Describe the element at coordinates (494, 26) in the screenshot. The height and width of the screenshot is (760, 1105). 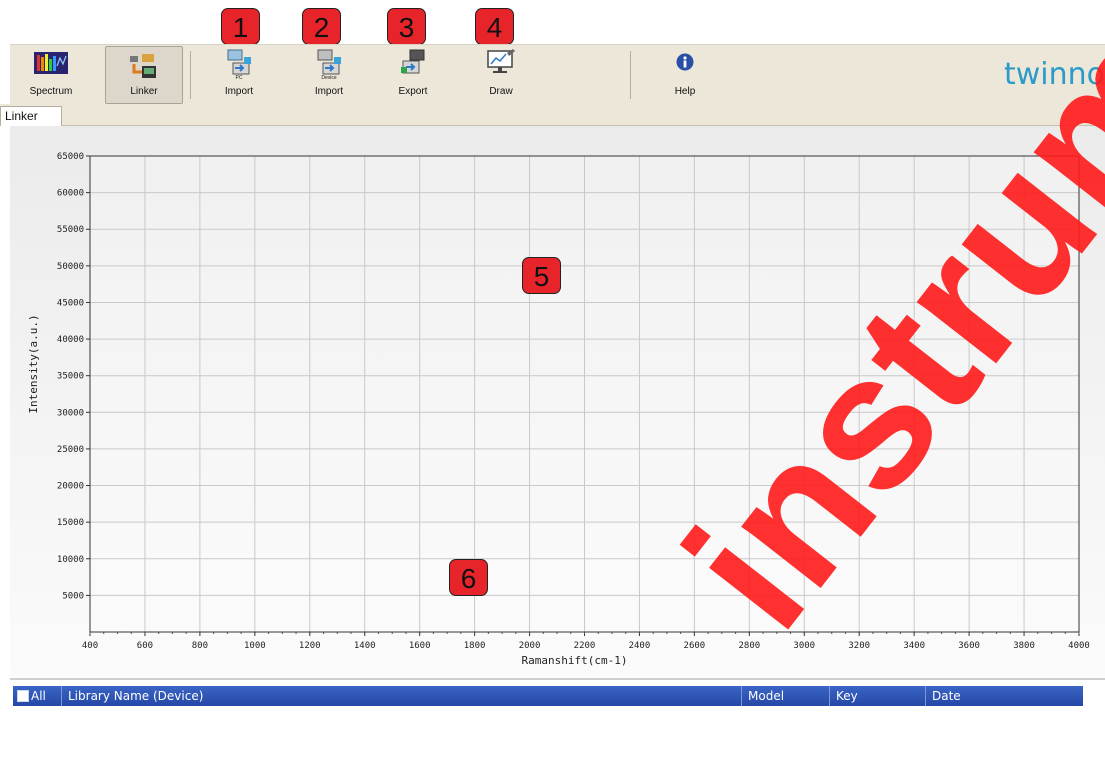
I see `callout-4: 4` at that location.